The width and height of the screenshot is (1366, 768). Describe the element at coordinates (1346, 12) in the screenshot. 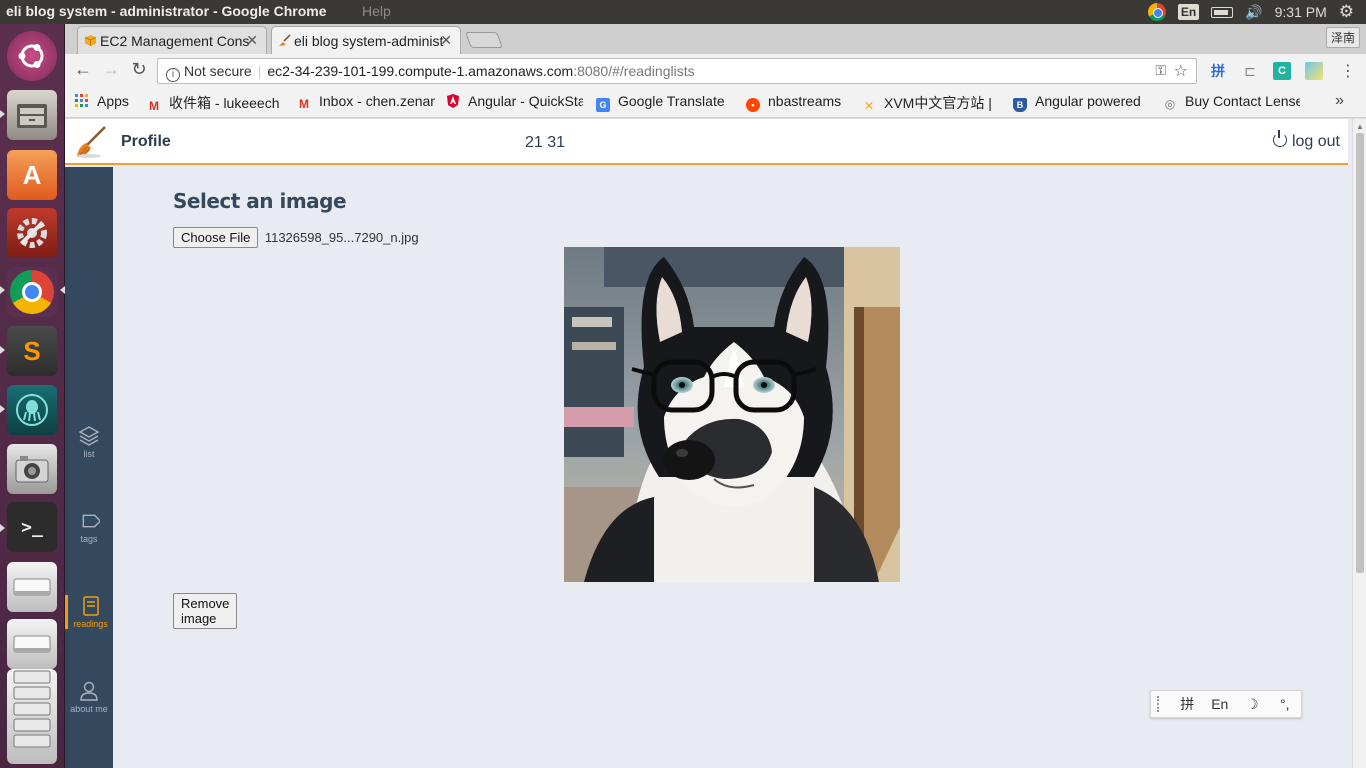

I see `system-gear-icon: ⚙` at that location.